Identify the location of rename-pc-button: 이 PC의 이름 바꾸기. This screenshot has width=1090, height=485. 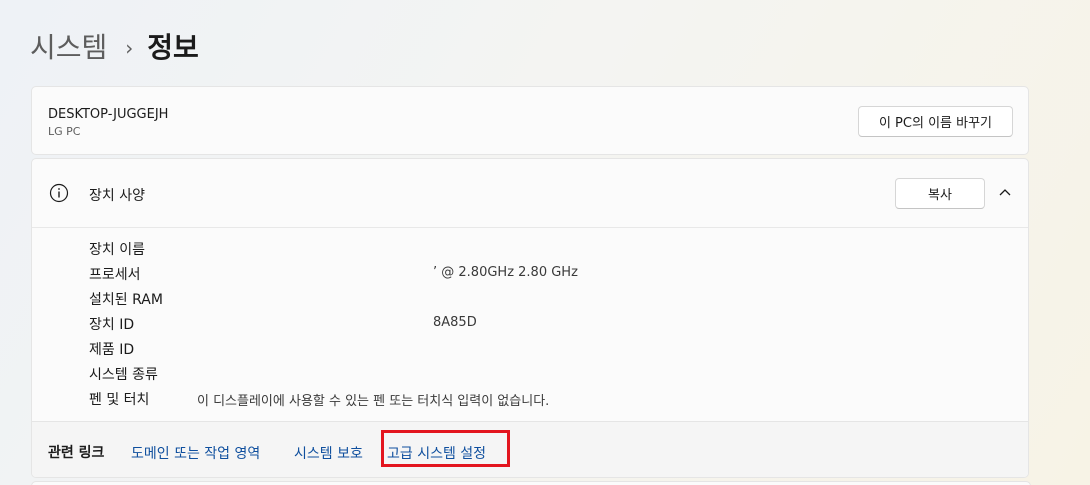
(935, 121).